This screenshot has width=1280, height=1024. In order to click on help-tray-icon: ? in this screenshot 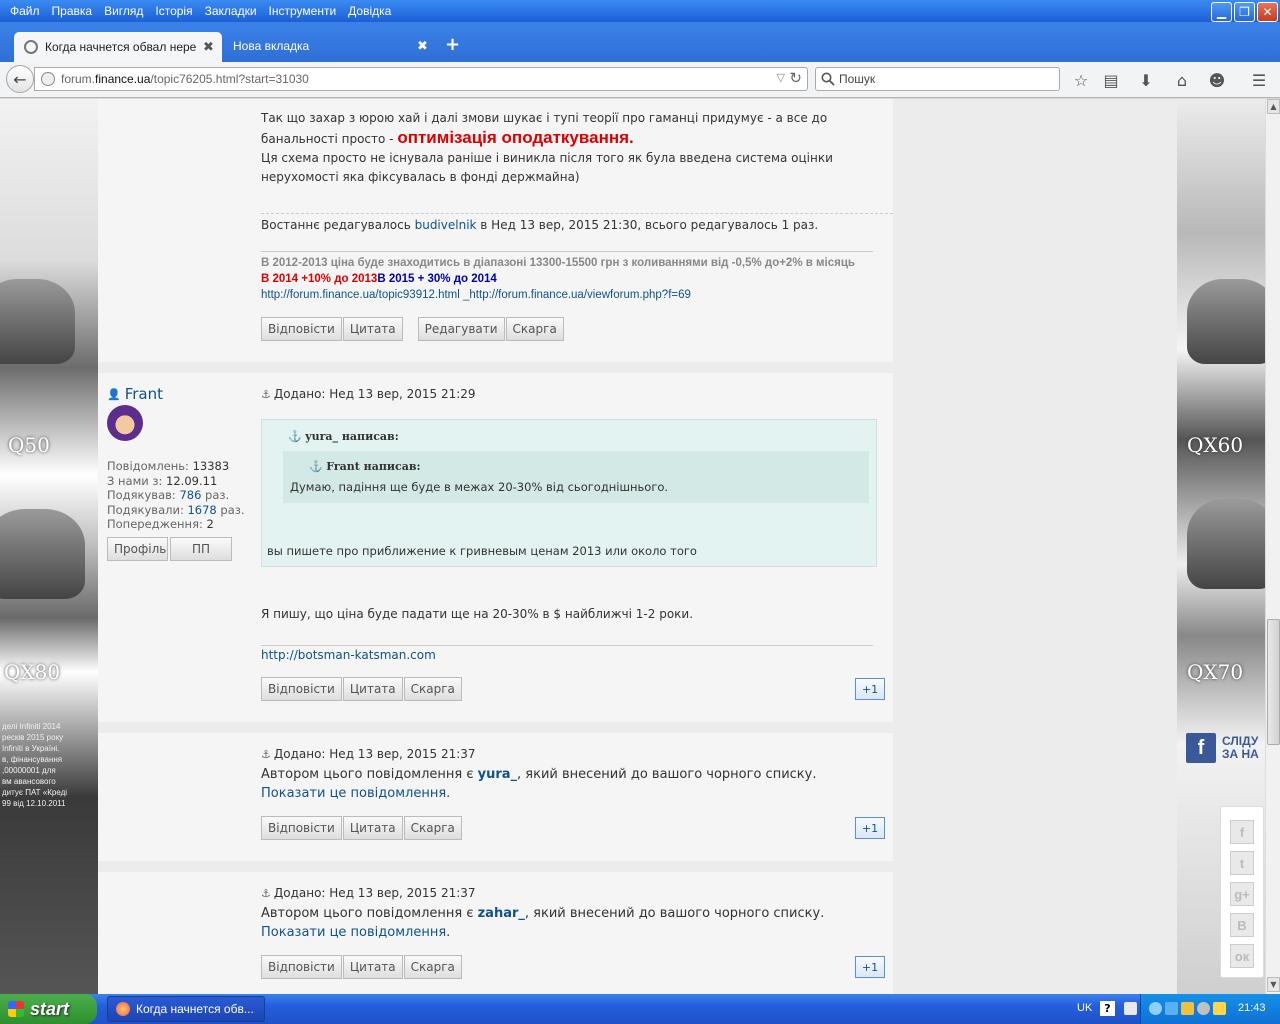, I will do `click(1107, 1008)`.